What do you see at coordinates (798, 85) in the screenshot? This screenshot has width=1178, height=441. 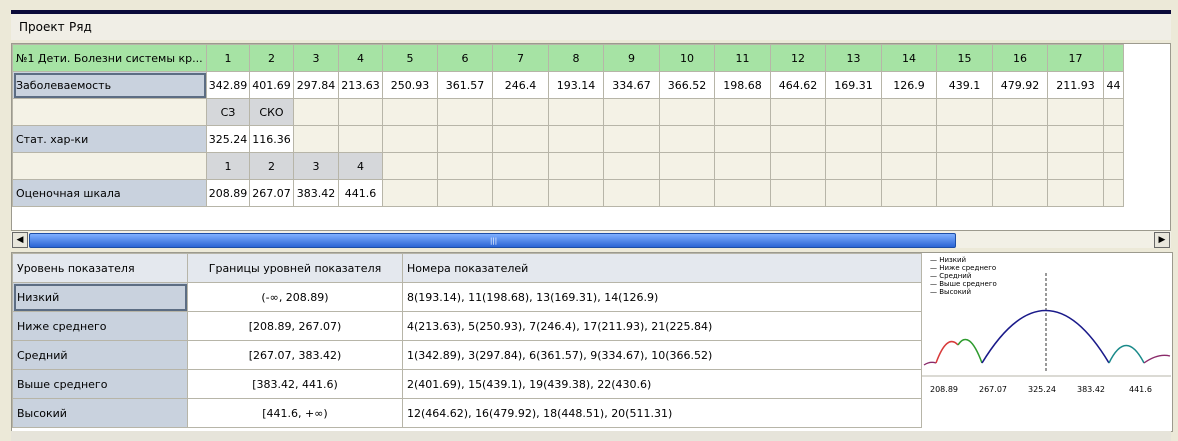 I see `data-cell: 464.62` at bounding box center [798, 85].